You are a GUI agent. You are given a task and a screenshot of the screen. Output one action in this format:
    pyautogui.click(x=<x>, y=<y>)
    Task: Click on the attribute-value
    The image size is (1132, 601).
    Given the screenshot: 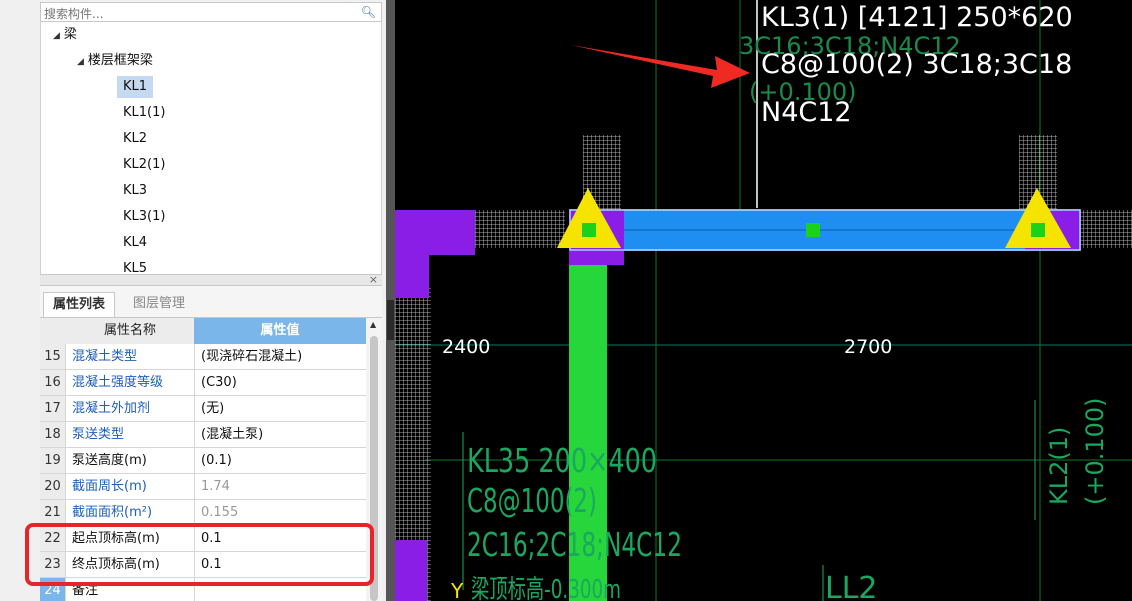 What is the action you would take?
    pyautogui.click(x=280, y=589)
    